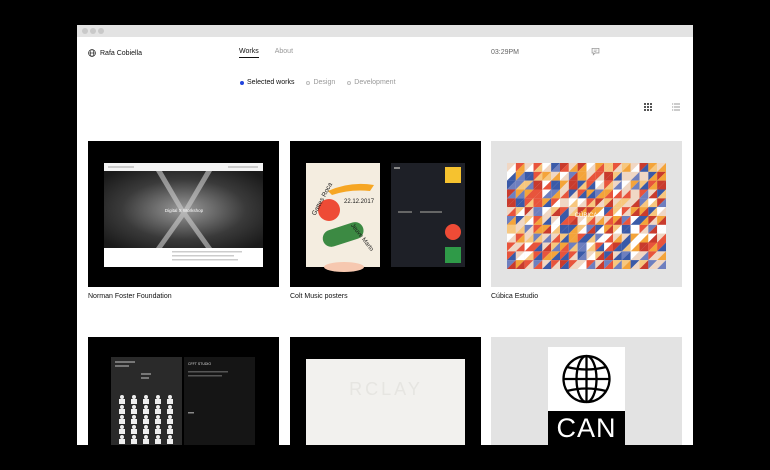 The height and width of the screenshot is (470, 770). I want to click on project-card-cubica: CÚBICA Cúbica Estudio, so click(586, 220).